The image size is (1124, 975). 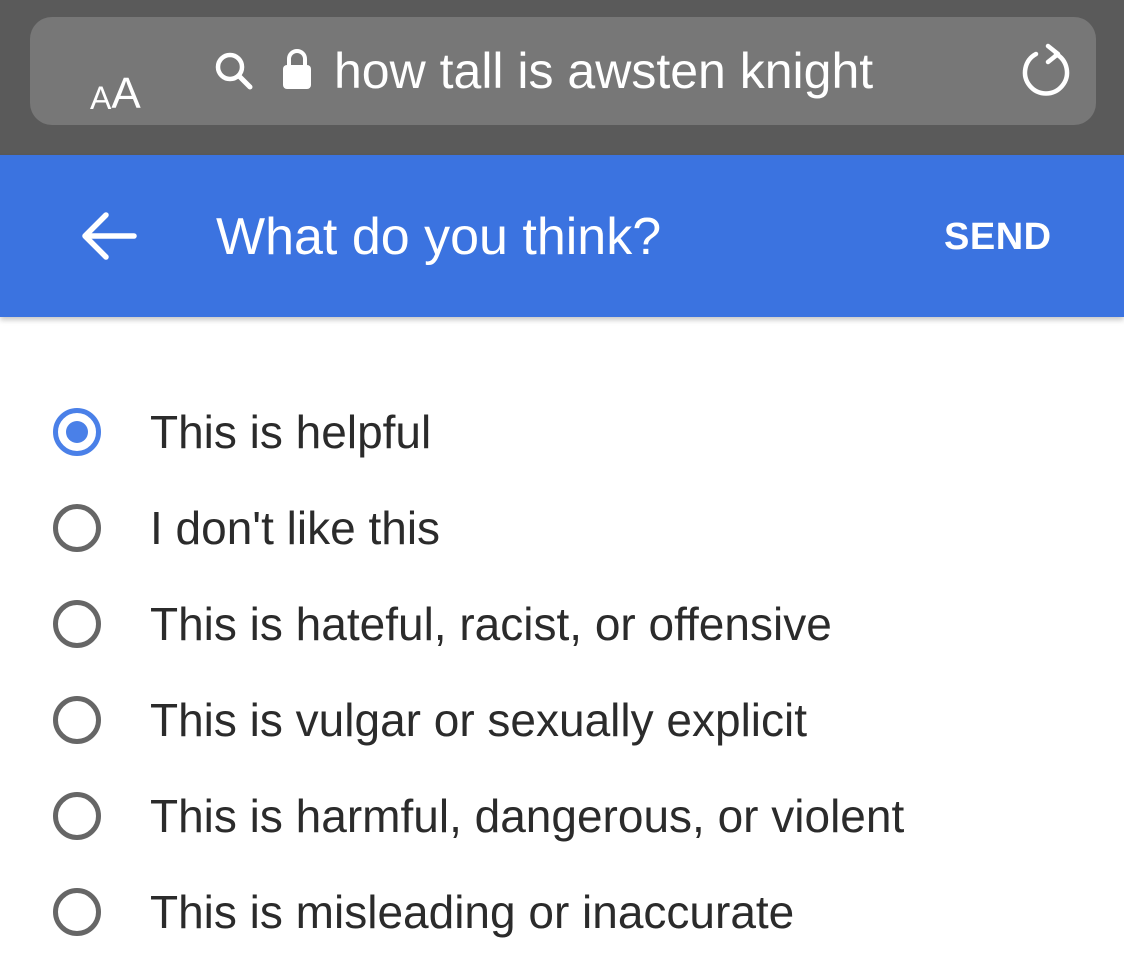 What do you see at coordinates (603, 71) in the screenshot?
I see `url-text: how tall is awsten knight` at bounding box center [603, 71].